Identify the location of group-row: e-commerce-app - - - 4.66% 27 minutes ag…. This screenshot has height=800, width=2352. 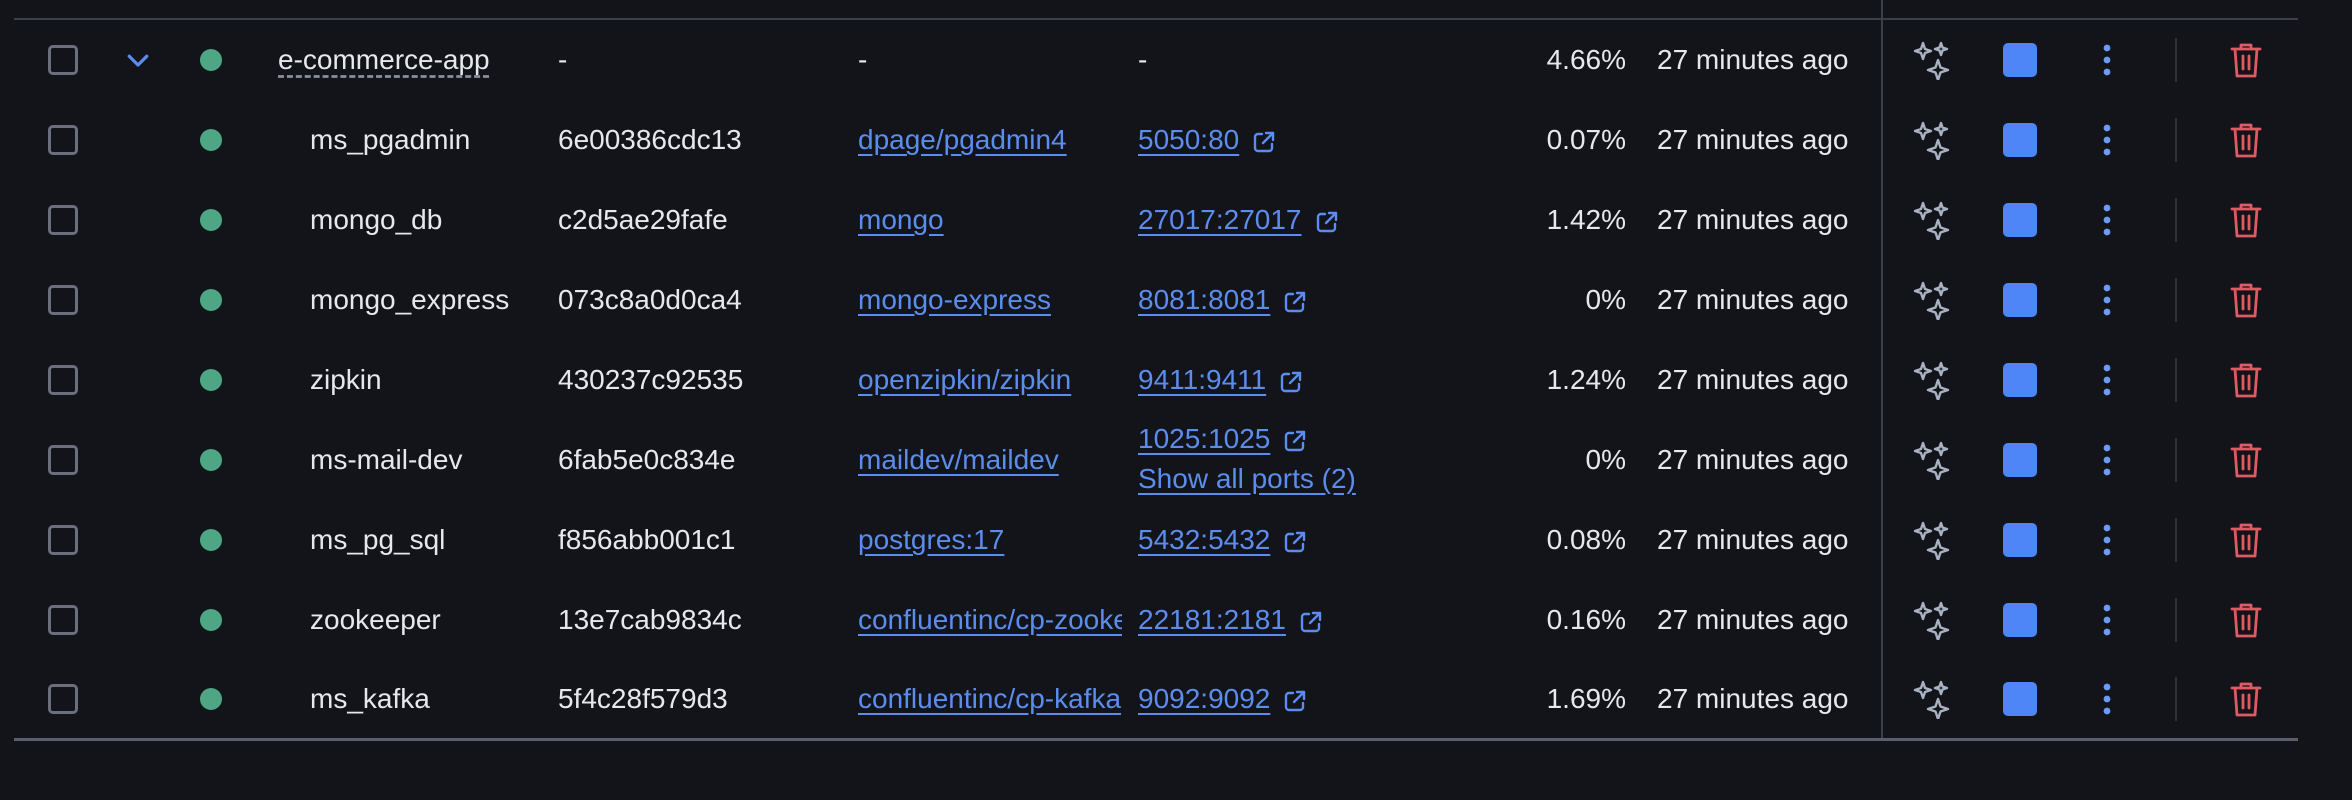
(1176, 60).